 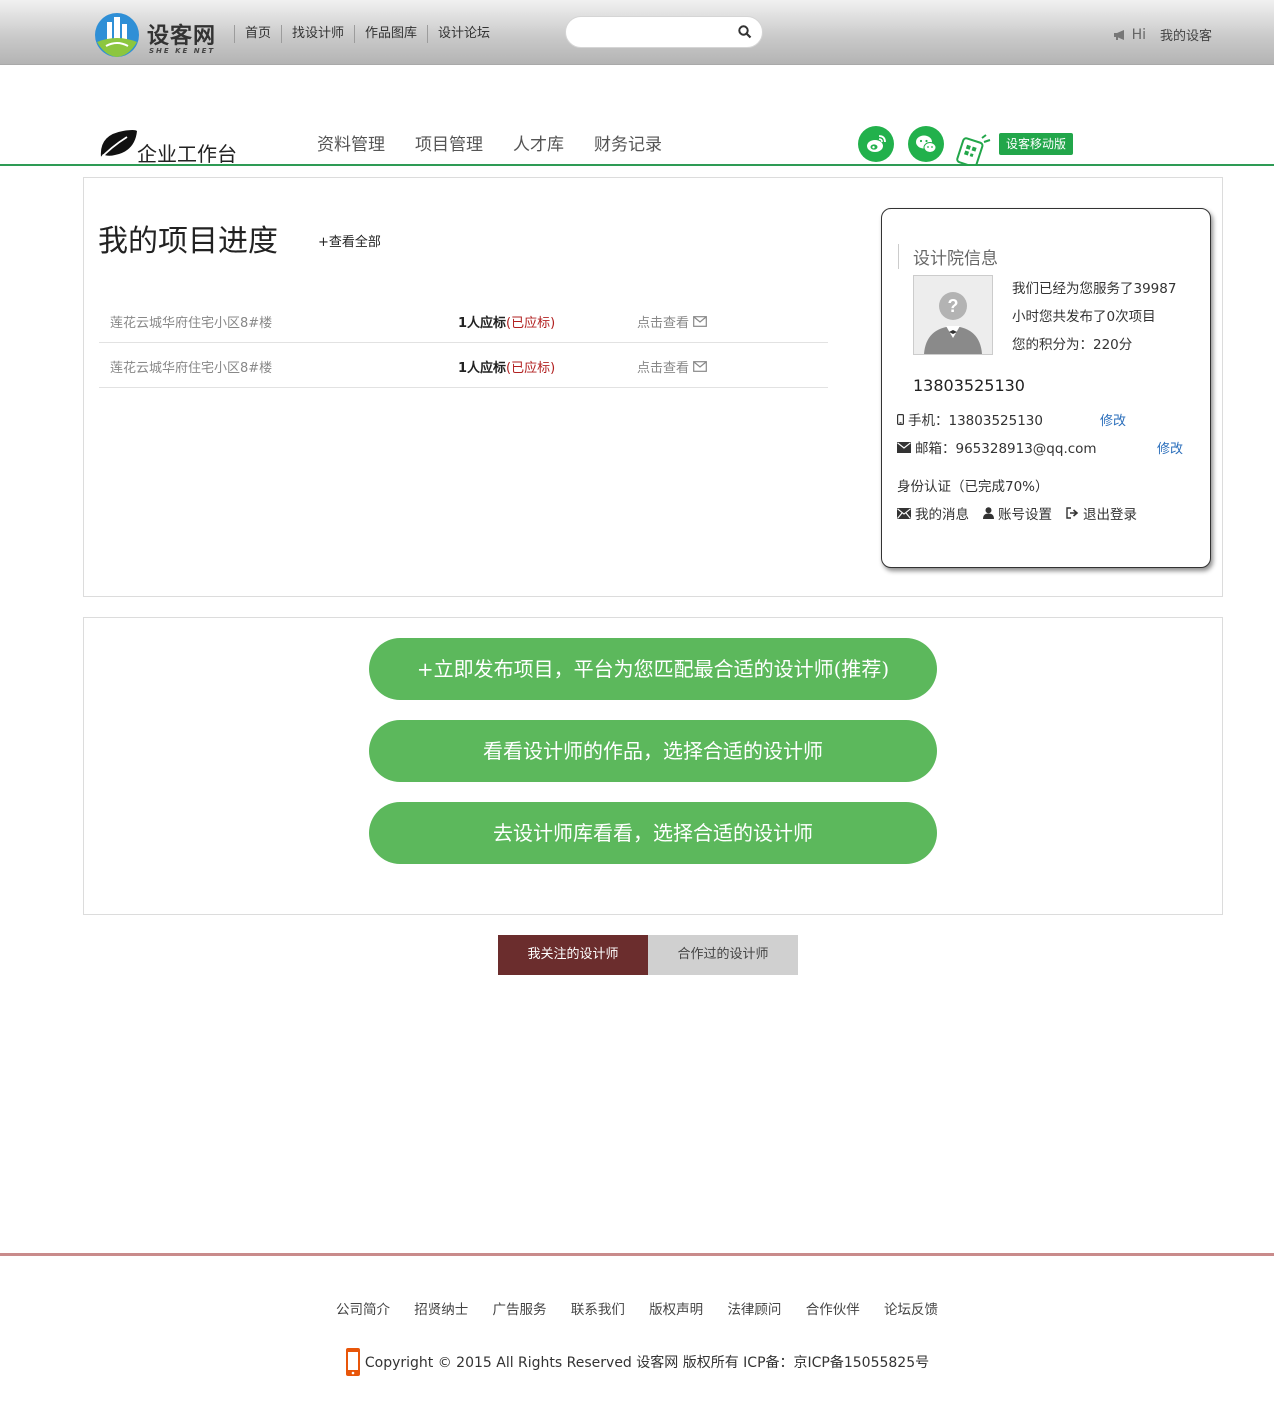 What do you see at coordinates (449, 142) in the screenshot?
I see `tab-project-management: 项目管理` at bounding box center [449, 142].